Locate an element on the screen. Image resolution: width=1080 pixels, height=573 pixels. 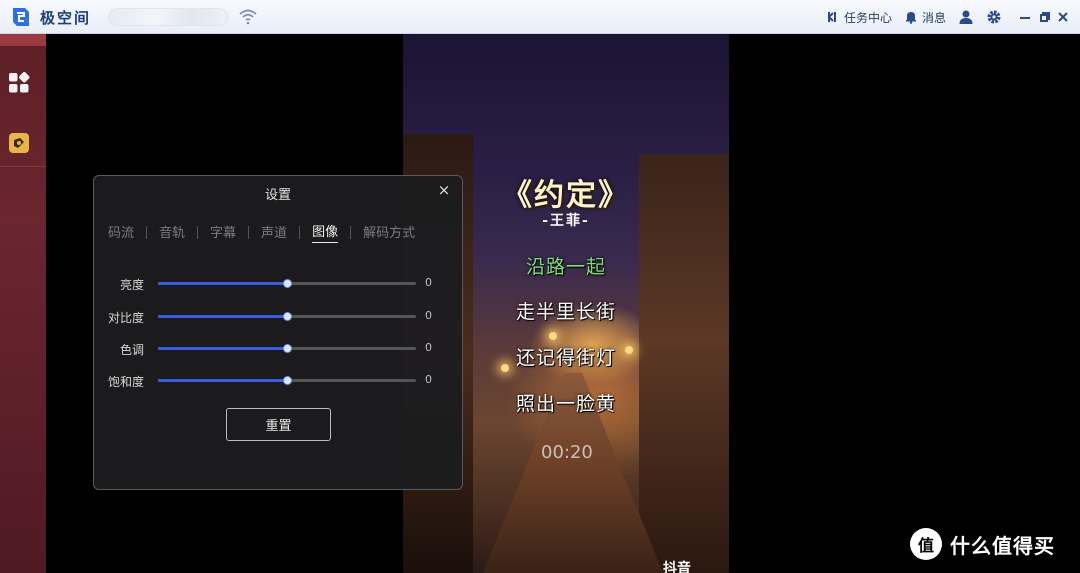
messages-label: 消息 is located at coordinates (933, 17).